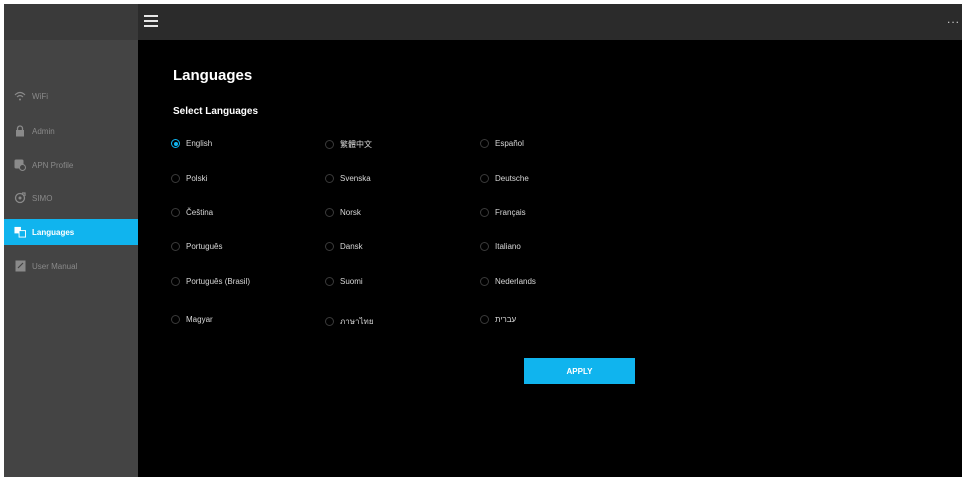  Describe the element at coordinates (506, 319) in the screenshot. I see `language-label: עברית` at that location.